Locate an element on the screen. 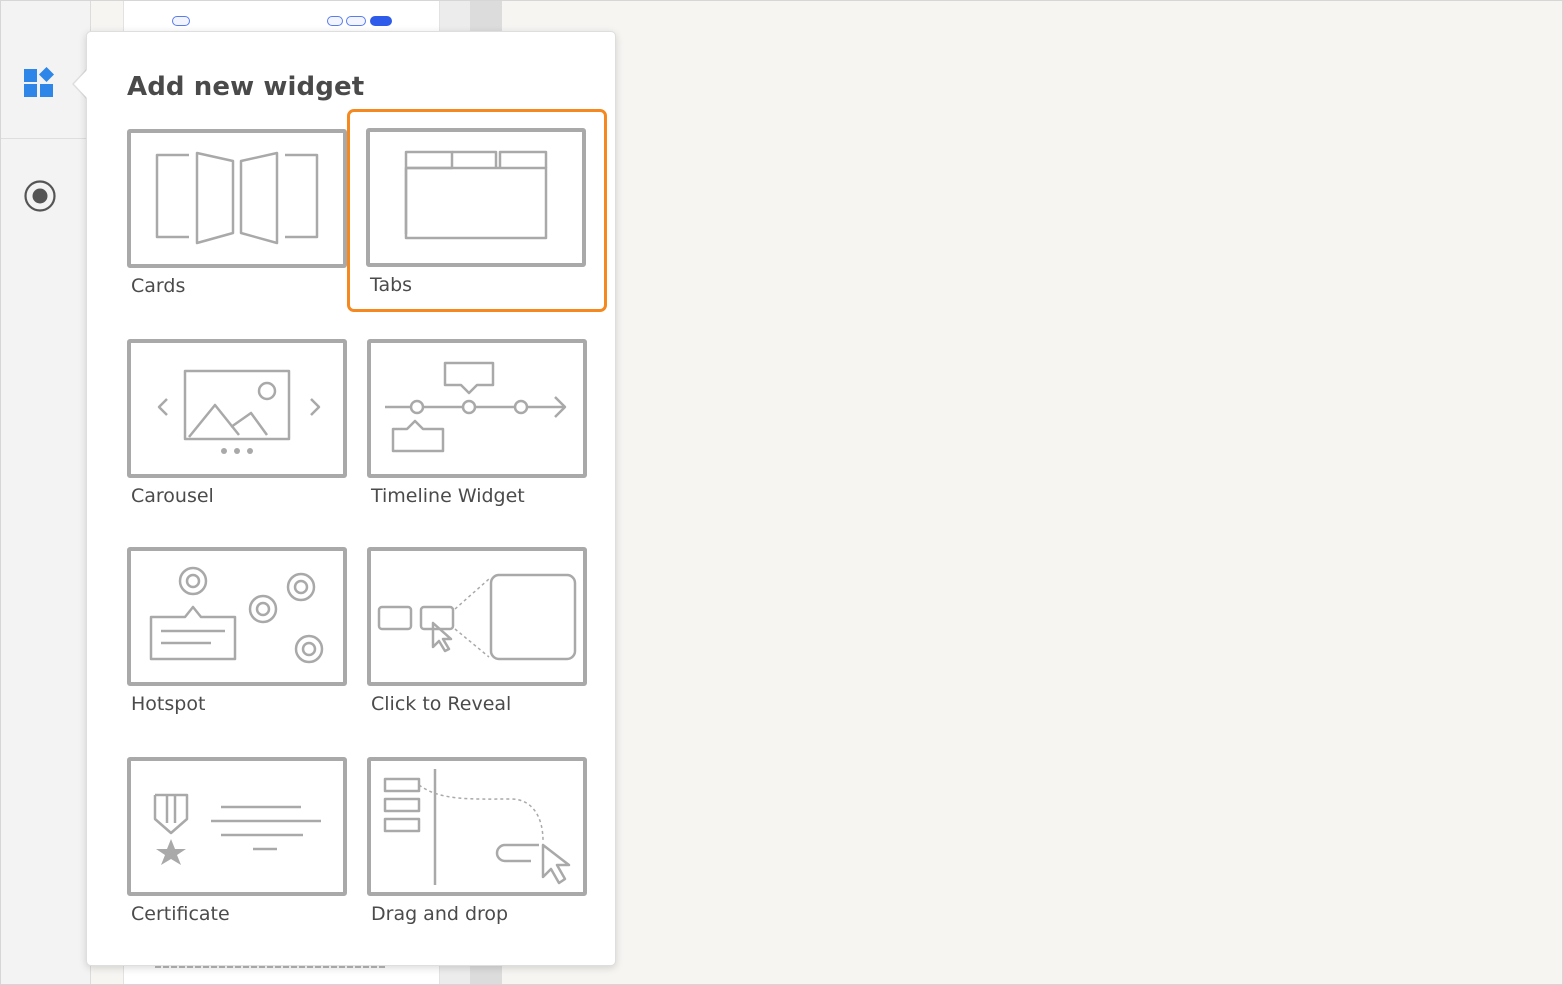  popover-title: Add new widget is located at coordinates (246, 87).